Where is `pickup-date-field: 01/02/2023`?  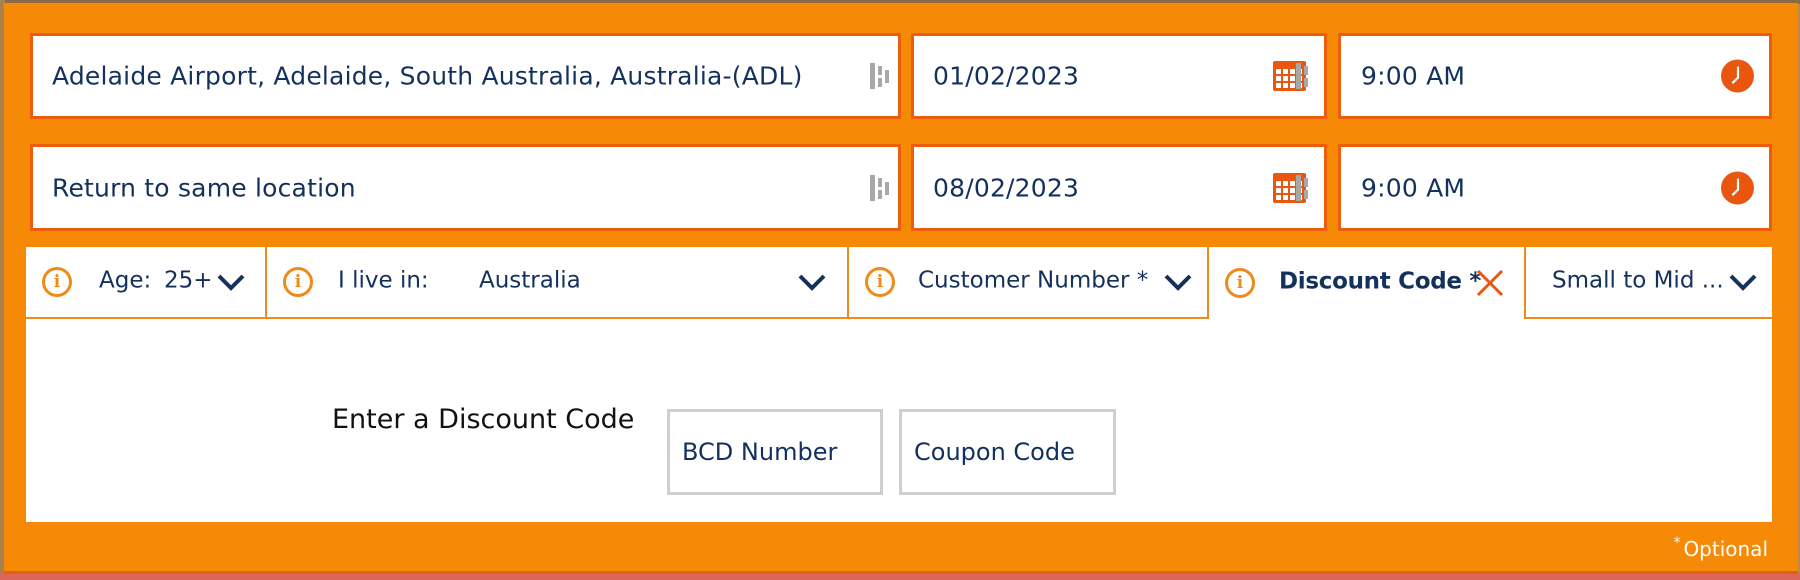
pickup-date-field: 01/02/2023 is located at coordinates (1119, 76).